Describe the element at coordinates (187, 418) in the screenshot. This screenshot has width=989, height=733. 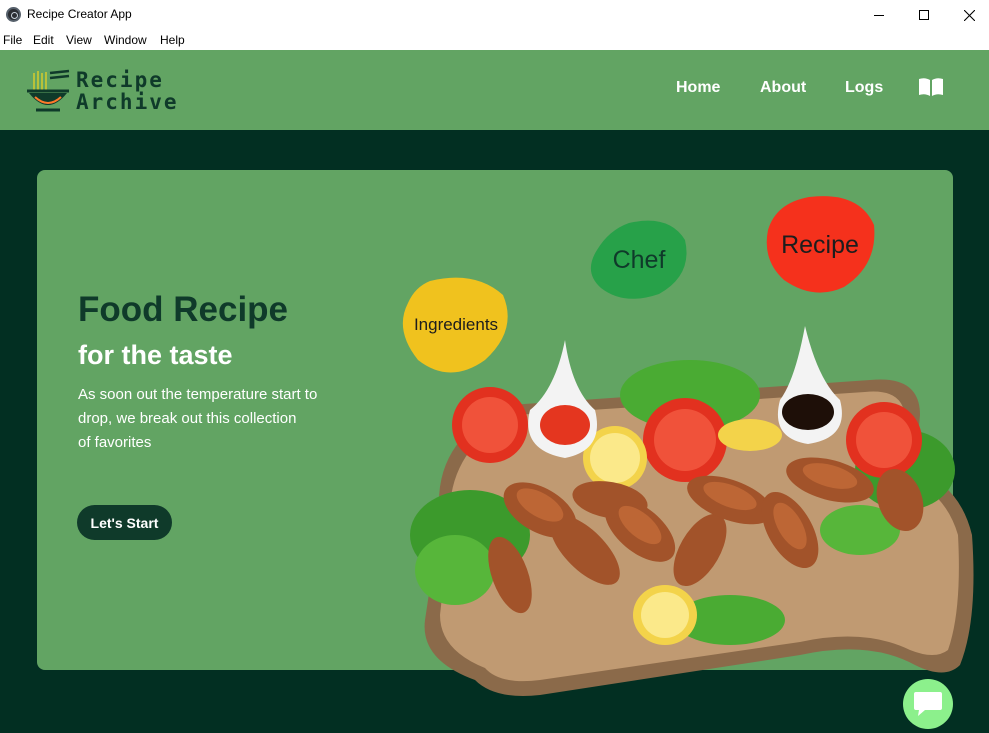
I see `hero-description-line: drop, we break out this collection` at that location.